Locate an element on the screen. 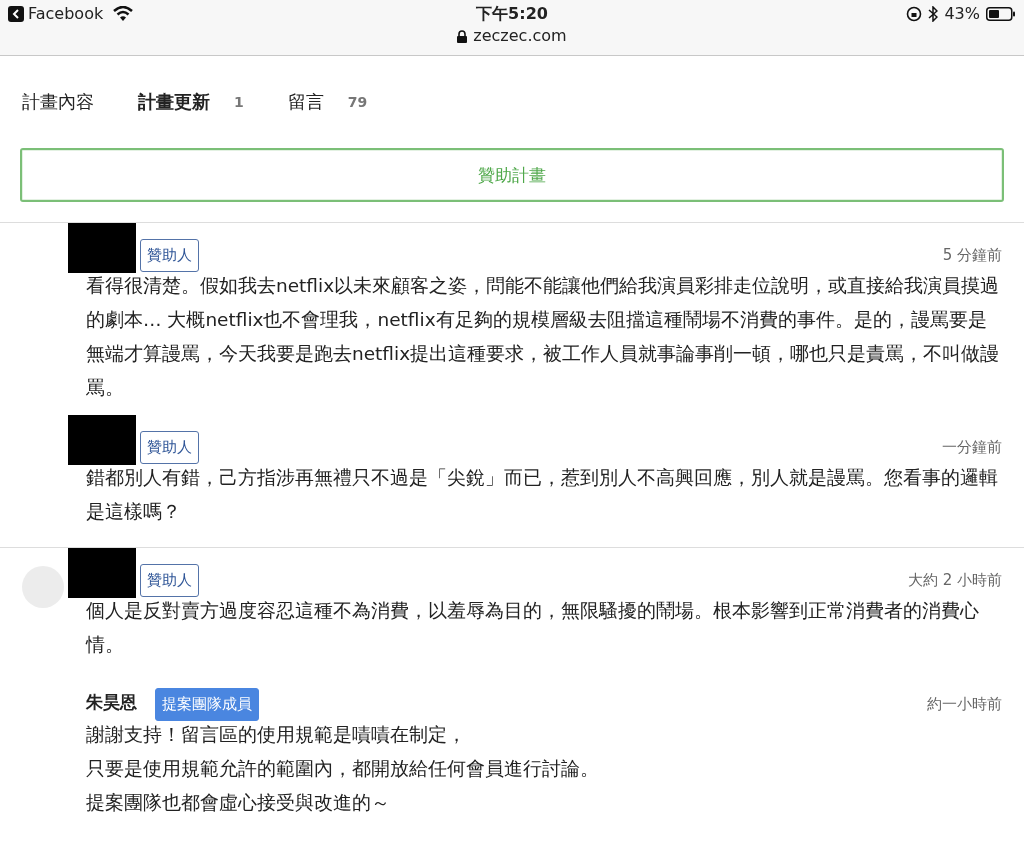 The height and width of the screenshot is (858, 1024). comment-text: 錯都別人有錯，己方指涉再無禮只不過是「尖銳」而已，惹到別人不高興回應，別人就是謾罵。您看事的邏輯是這樣嗎？ is located at coordinates (542, 495).